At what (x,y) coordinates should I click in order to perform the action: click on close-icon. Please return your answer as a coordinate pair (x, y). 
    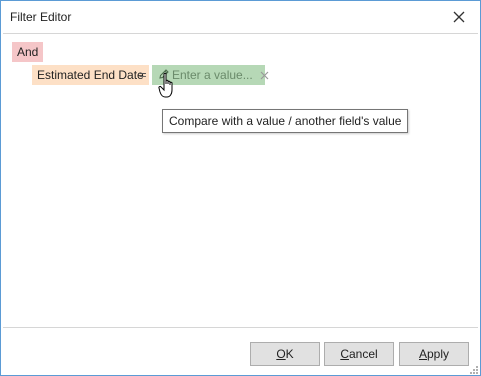
    Looking at the image, I should click on (459, 16).